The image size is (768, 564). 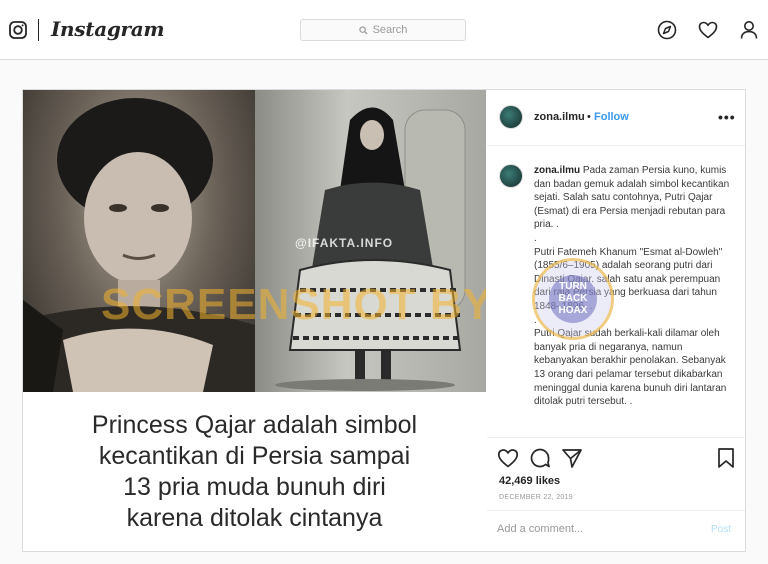 I want to click on save-bookmark-icon, so click(x=726, y=458).